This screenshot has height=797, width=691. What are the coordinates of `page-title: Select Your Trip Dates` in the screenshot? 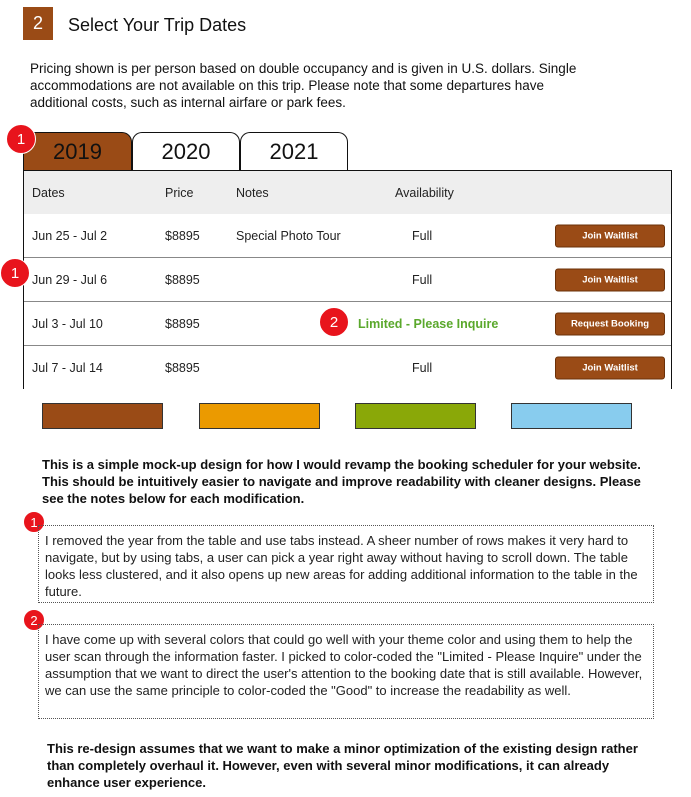 It's located at (157, 25).